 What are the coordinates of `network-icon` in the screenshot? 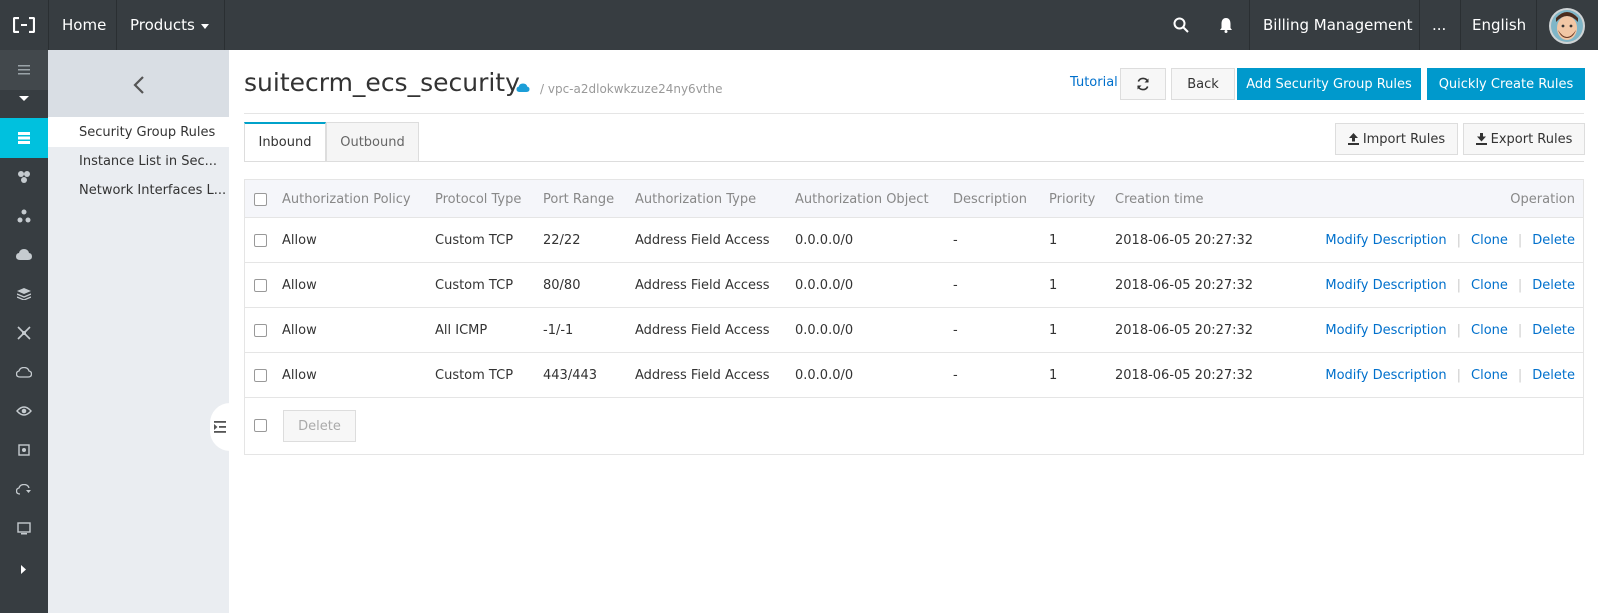 It's located at (24, 177).